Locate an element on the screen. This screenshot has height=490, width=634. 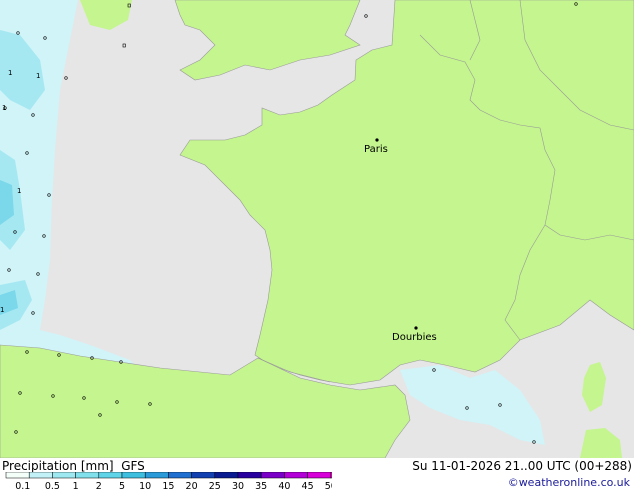
legend-title: Precipitation [mm] GFS is located at coordinates (73, 466).